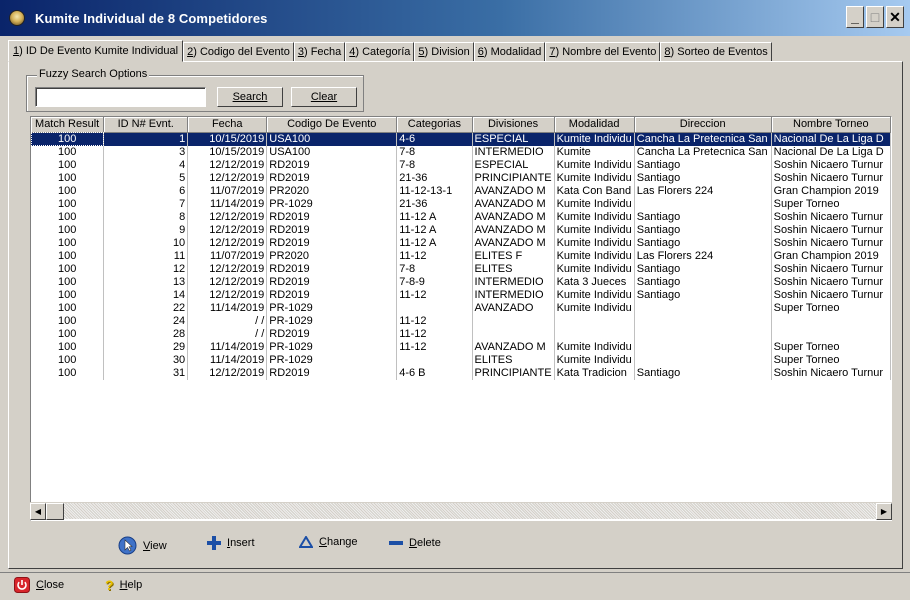 This screenshot has width=910, height=600. I want to click on tab-categoria: 4) Categoría, so click(380, 52).